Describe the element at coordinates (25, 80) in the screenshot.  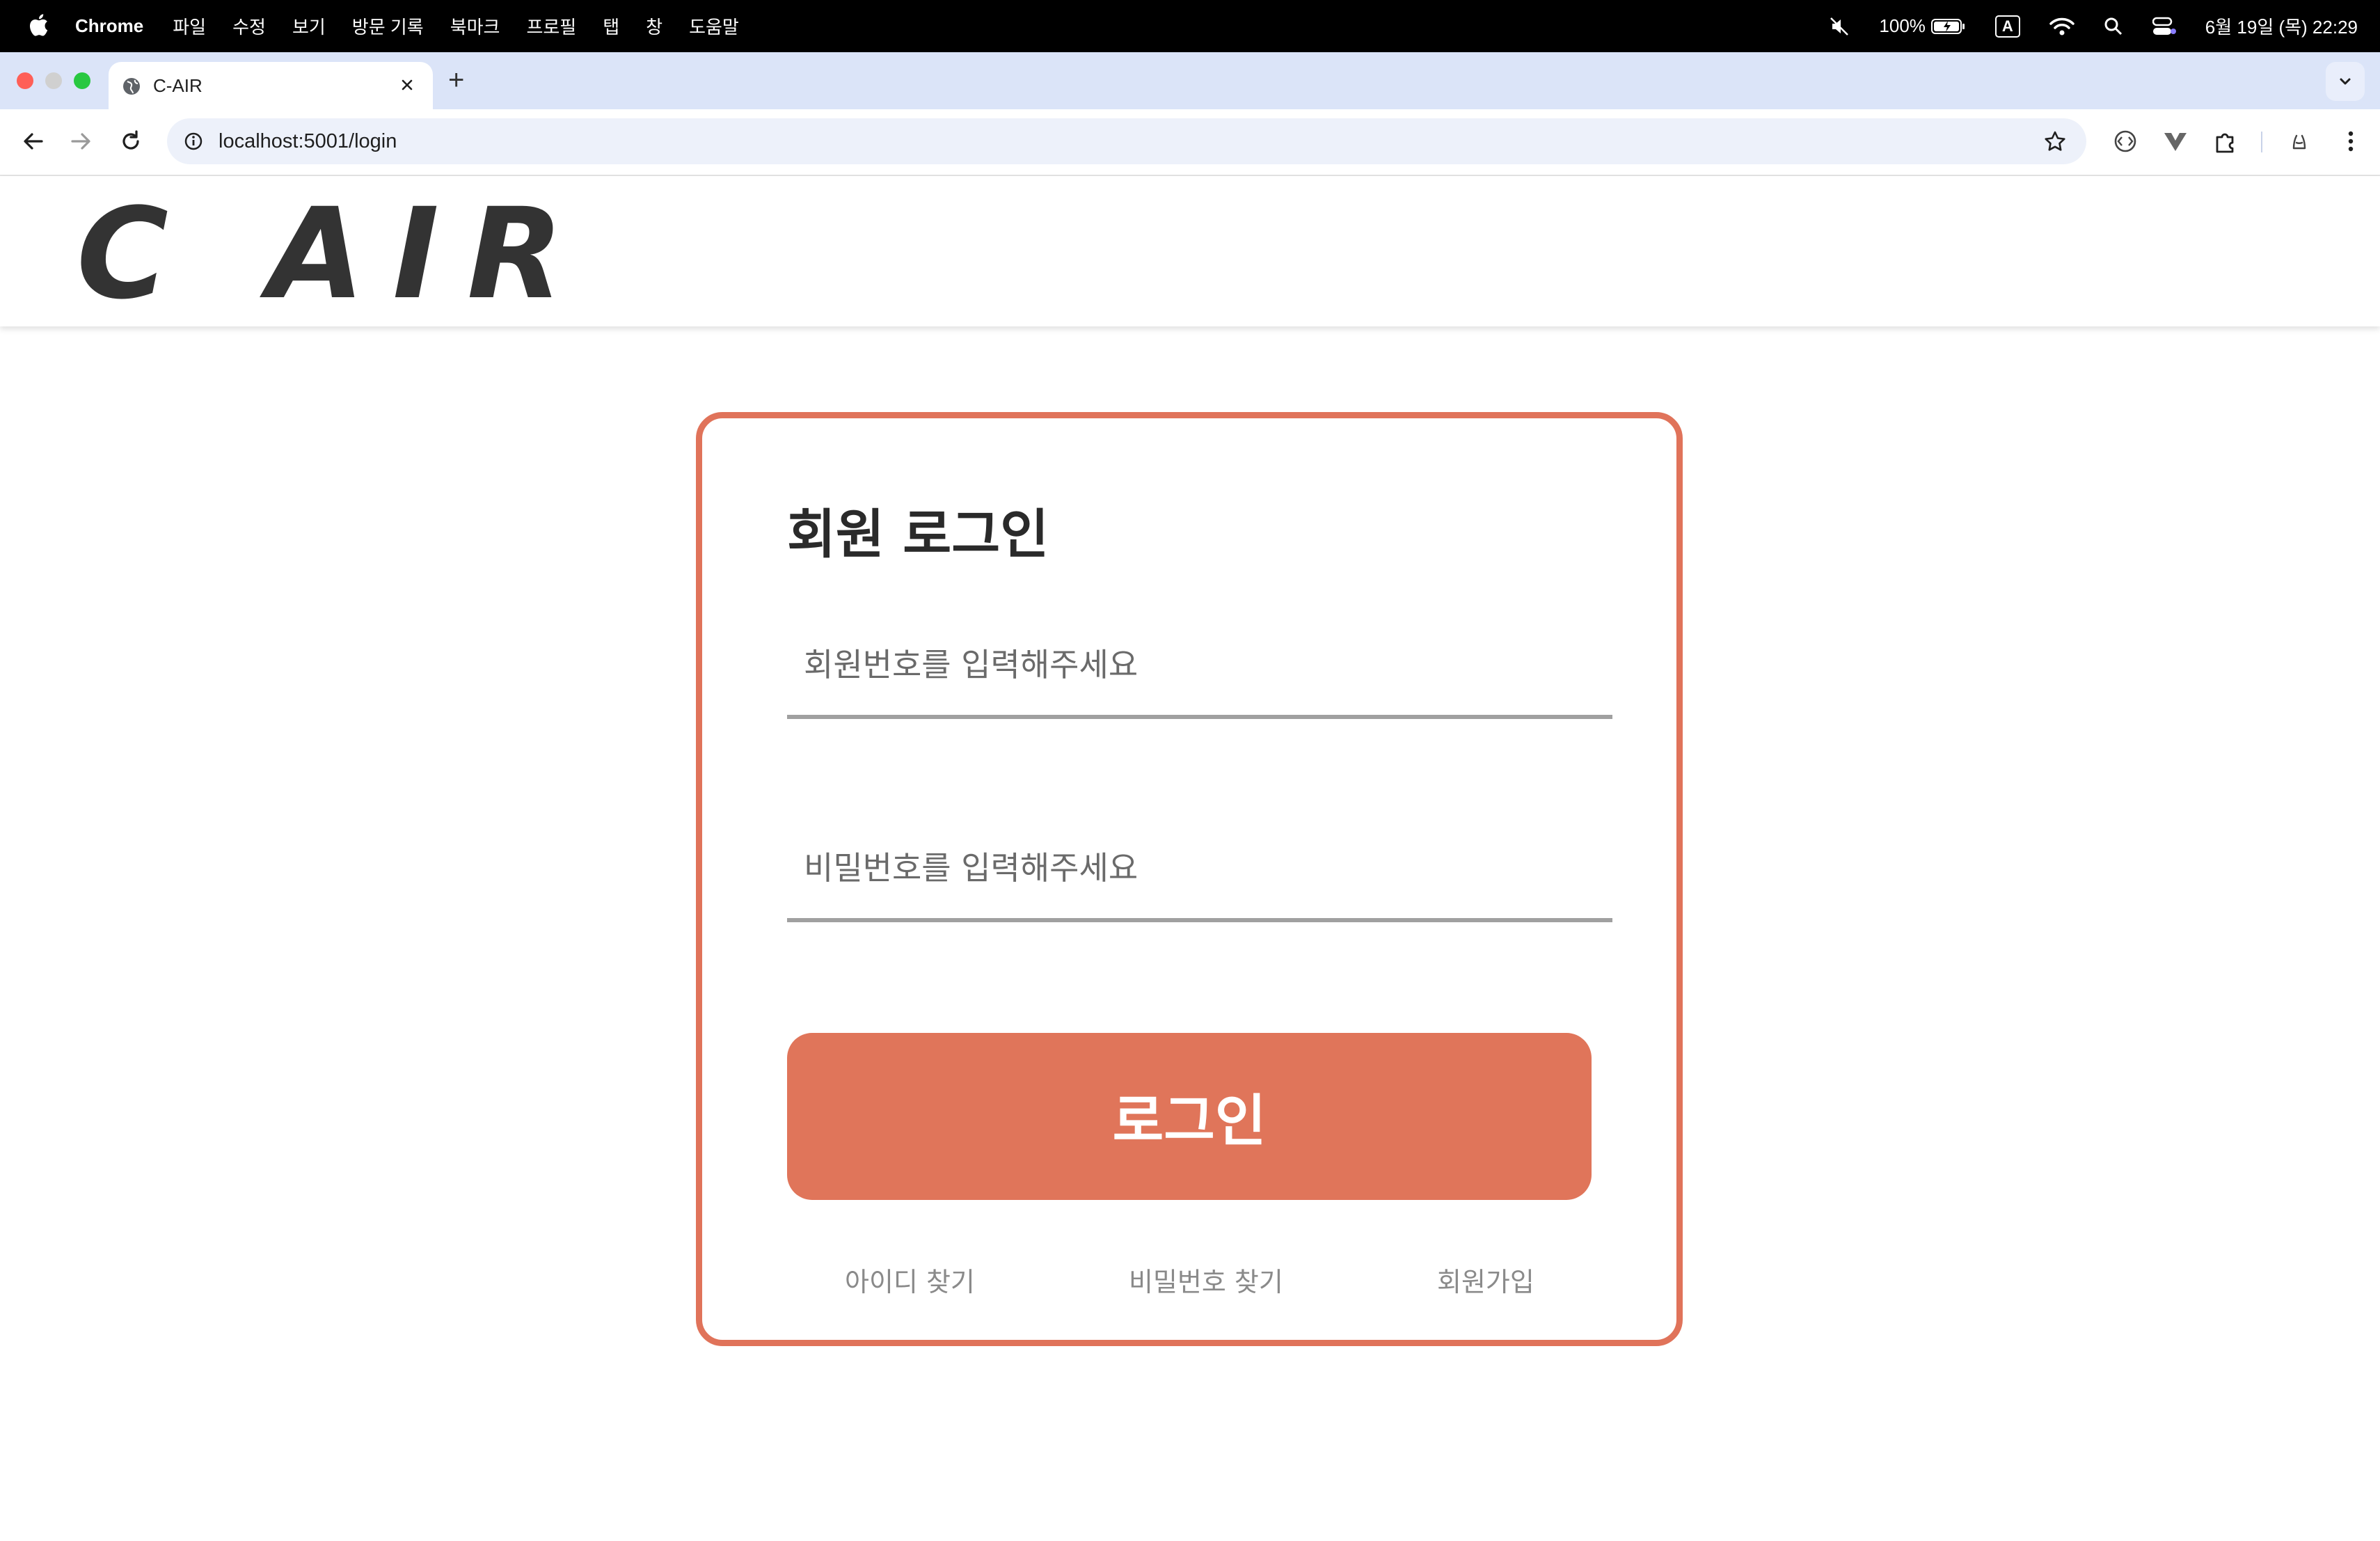
I see `window-close-button` at that location.